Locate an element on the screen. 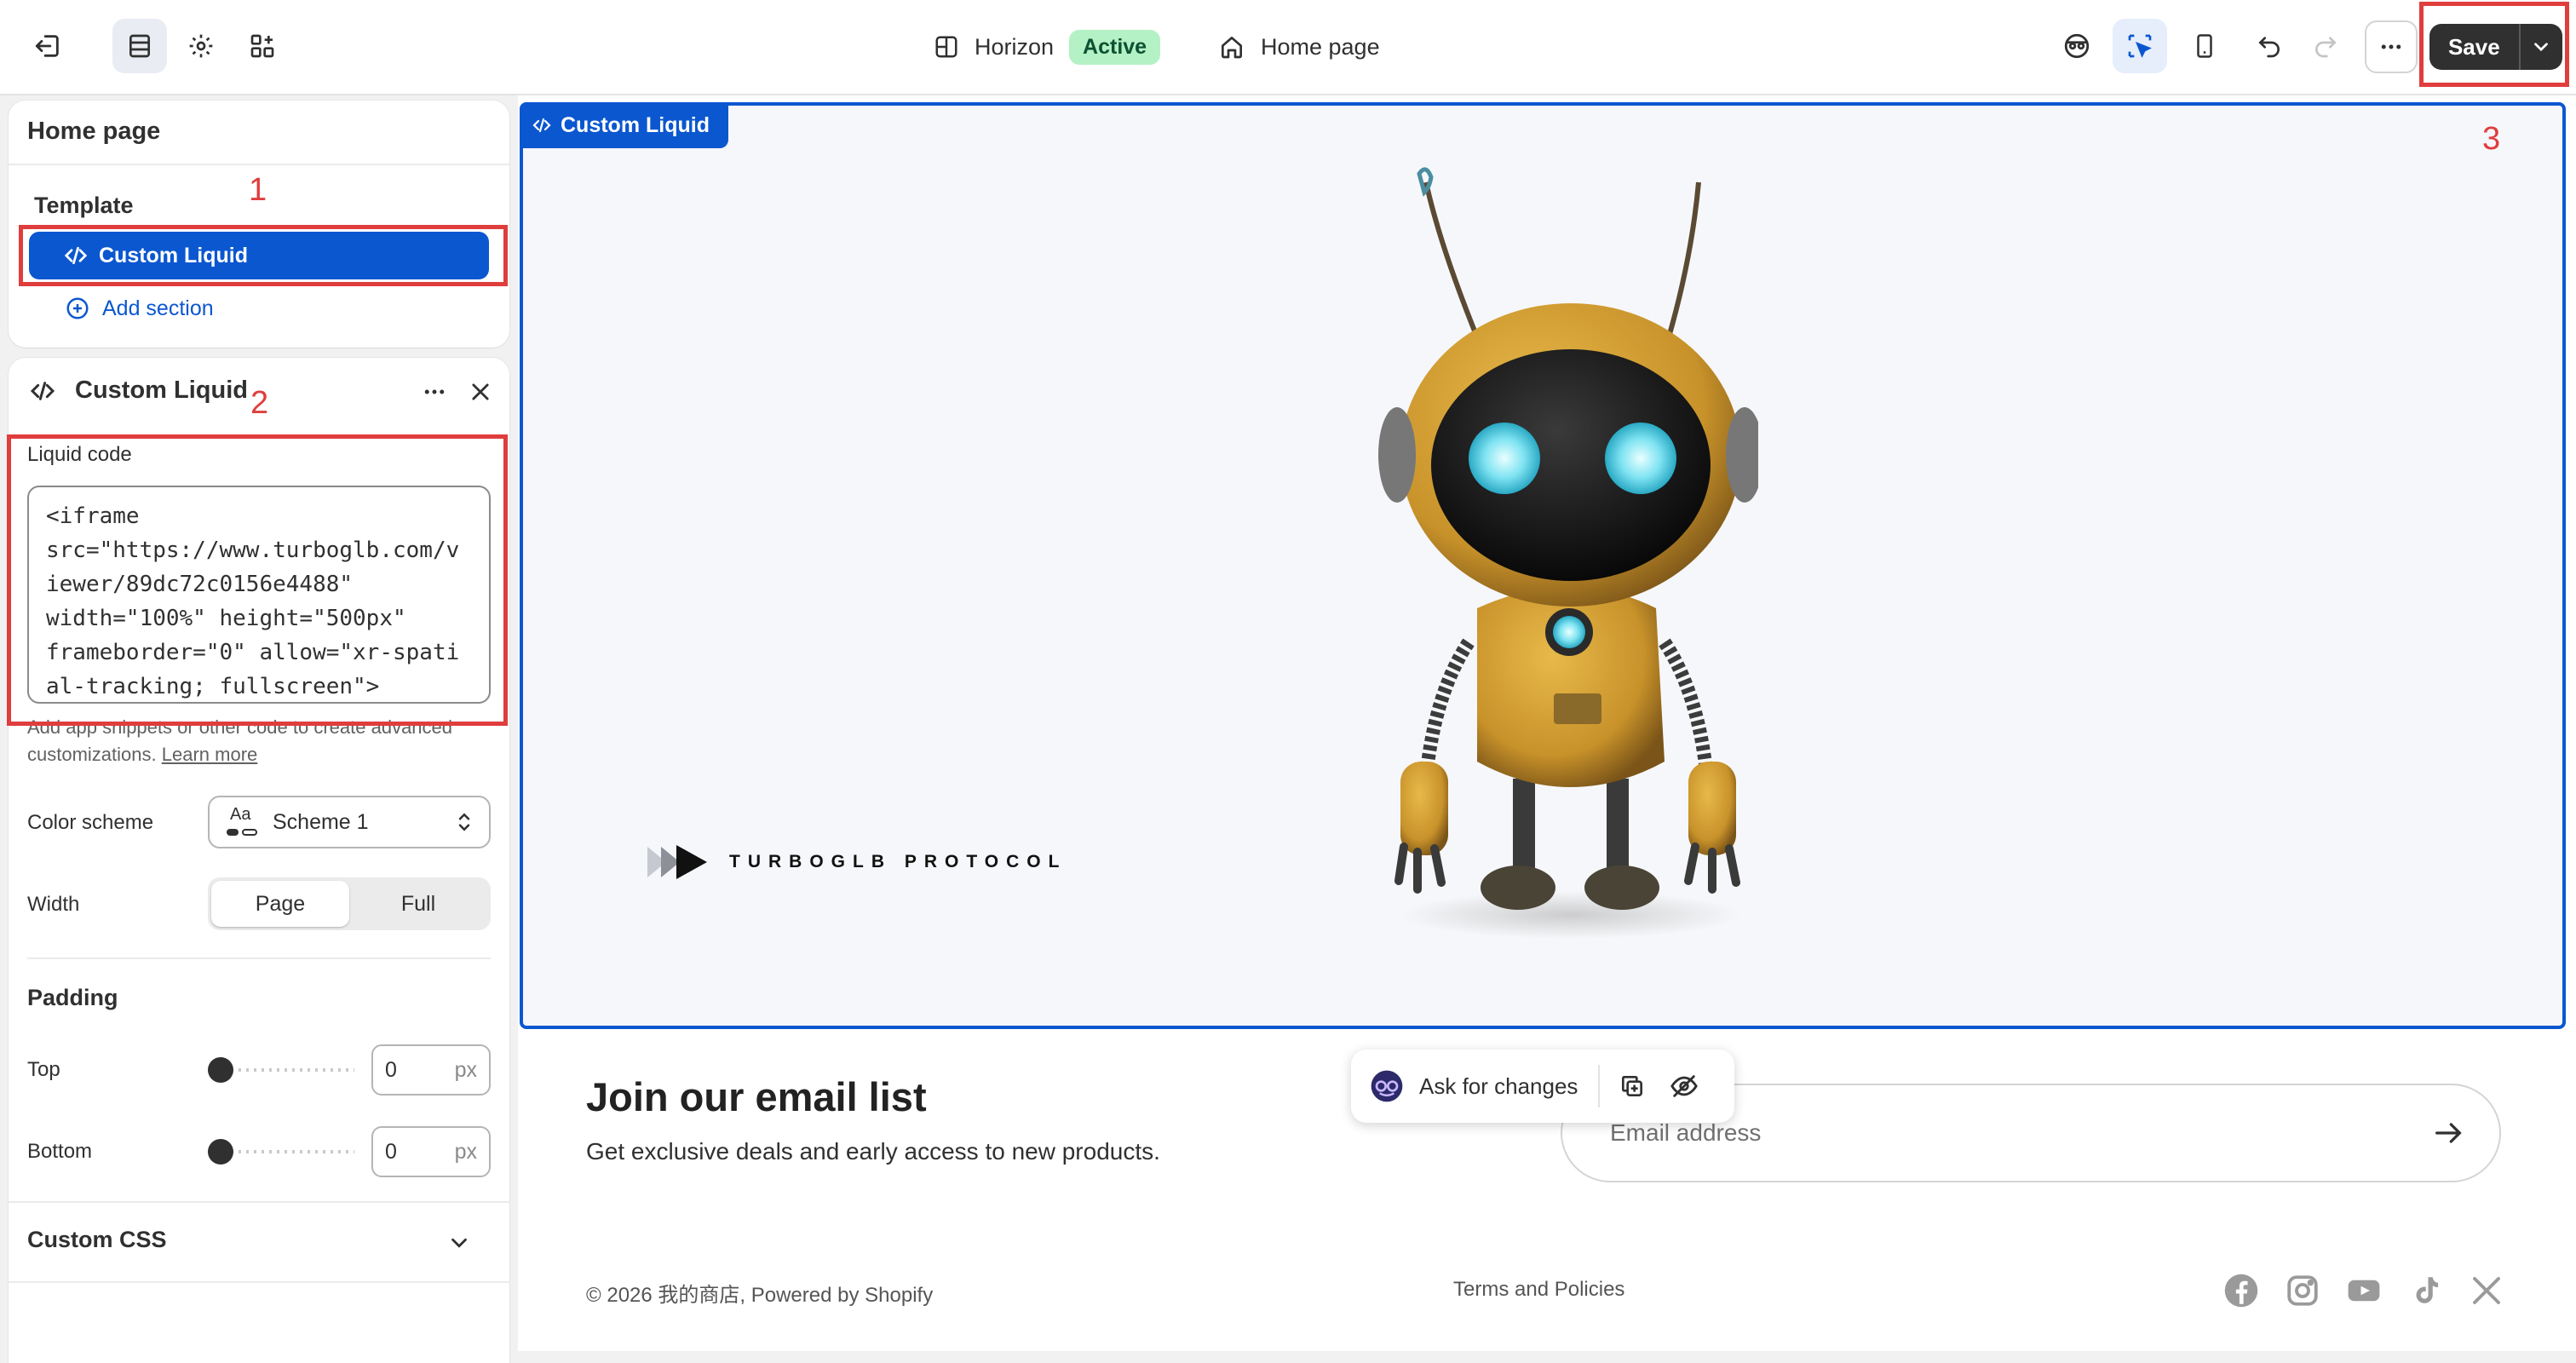 The width and height of the screenshot is (2576, 1363). active-badge: Active is located at coordinates (1115, 47).